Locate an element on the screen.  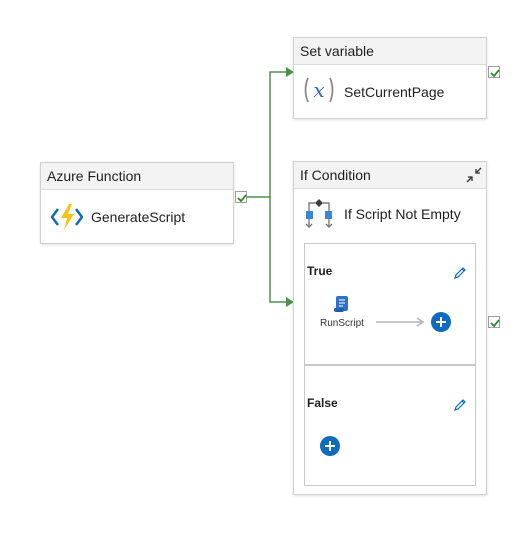
true-branch: True RunScript is located at coordinates (390, 304).